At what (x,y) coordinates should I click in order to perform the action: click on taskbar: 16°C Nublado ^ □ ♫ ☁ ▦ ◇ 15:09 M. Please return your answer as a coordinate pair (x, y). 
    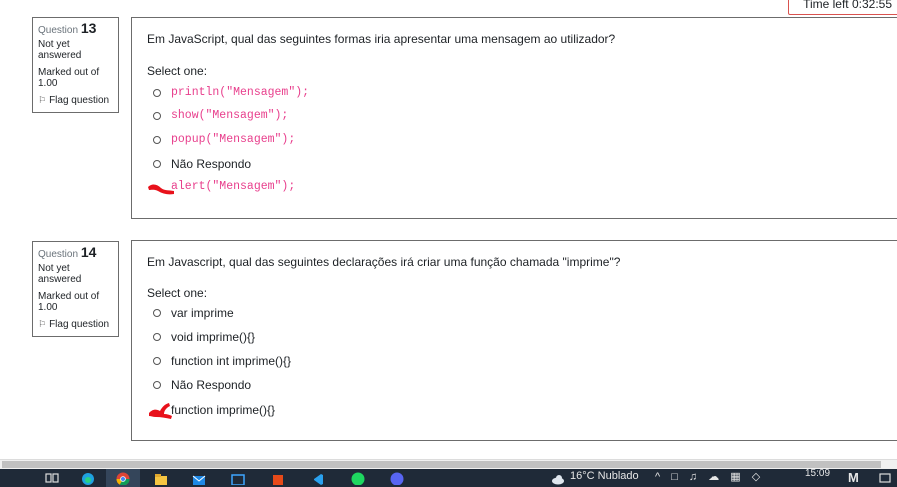
    Looking at the image, I should click on (448, 478).